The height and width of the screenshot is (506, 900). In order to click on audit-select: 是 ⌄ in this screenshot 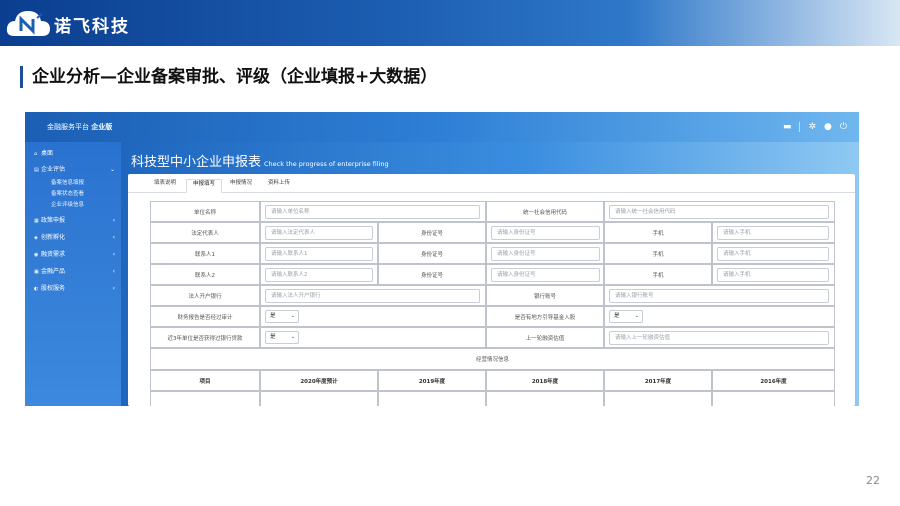, I will do `click(282, 316)`.